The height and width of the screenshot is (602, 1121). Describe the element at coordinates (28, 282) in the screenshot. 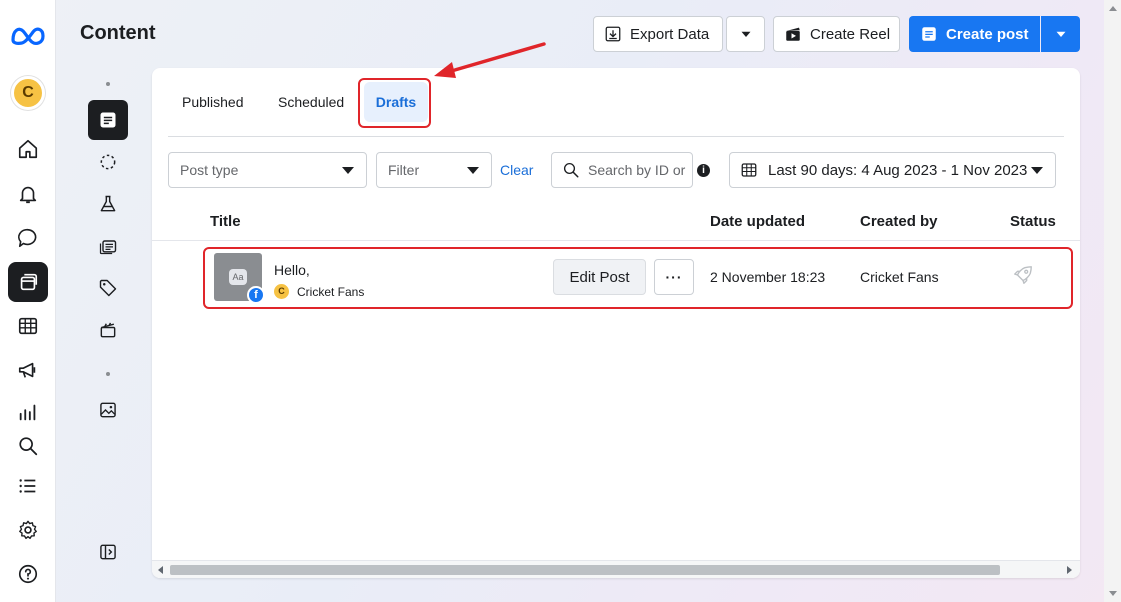

I see `content-icon` at that location.